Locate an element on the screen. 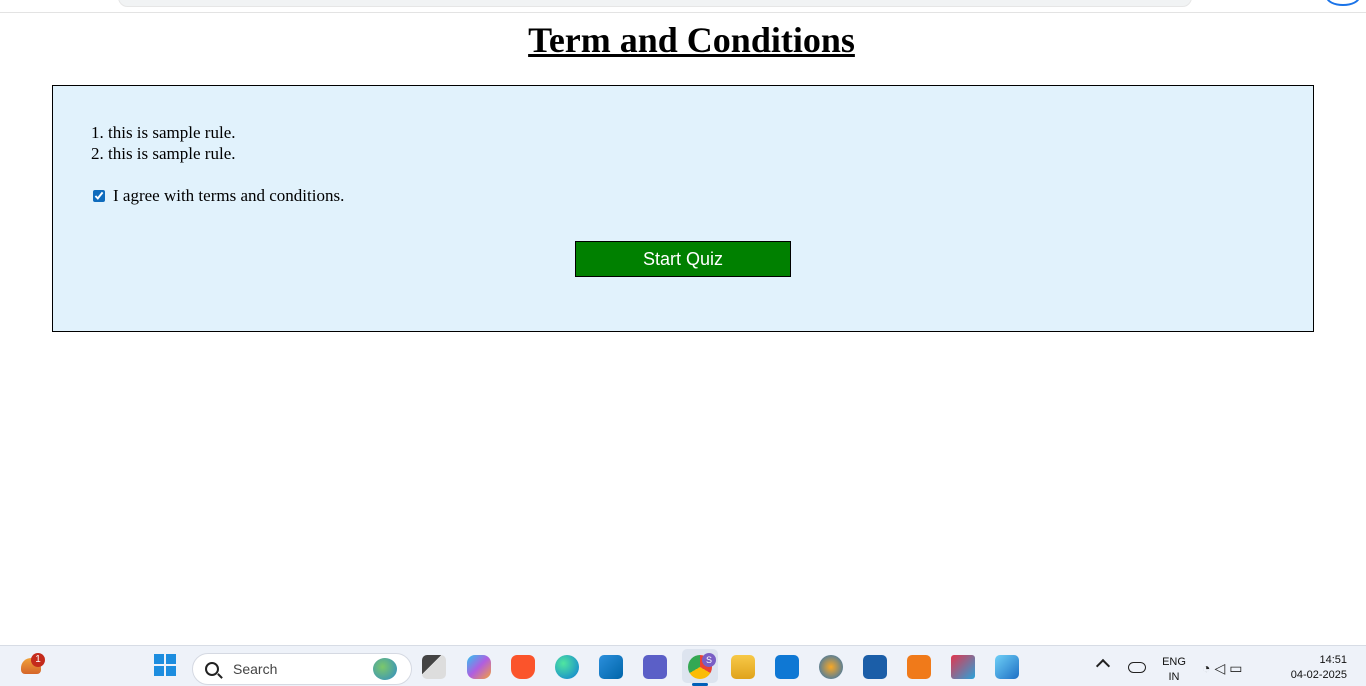 The width and height of the screenshot is (1366, 686). chevron-up-icon is located at coordinates (1103, 666).